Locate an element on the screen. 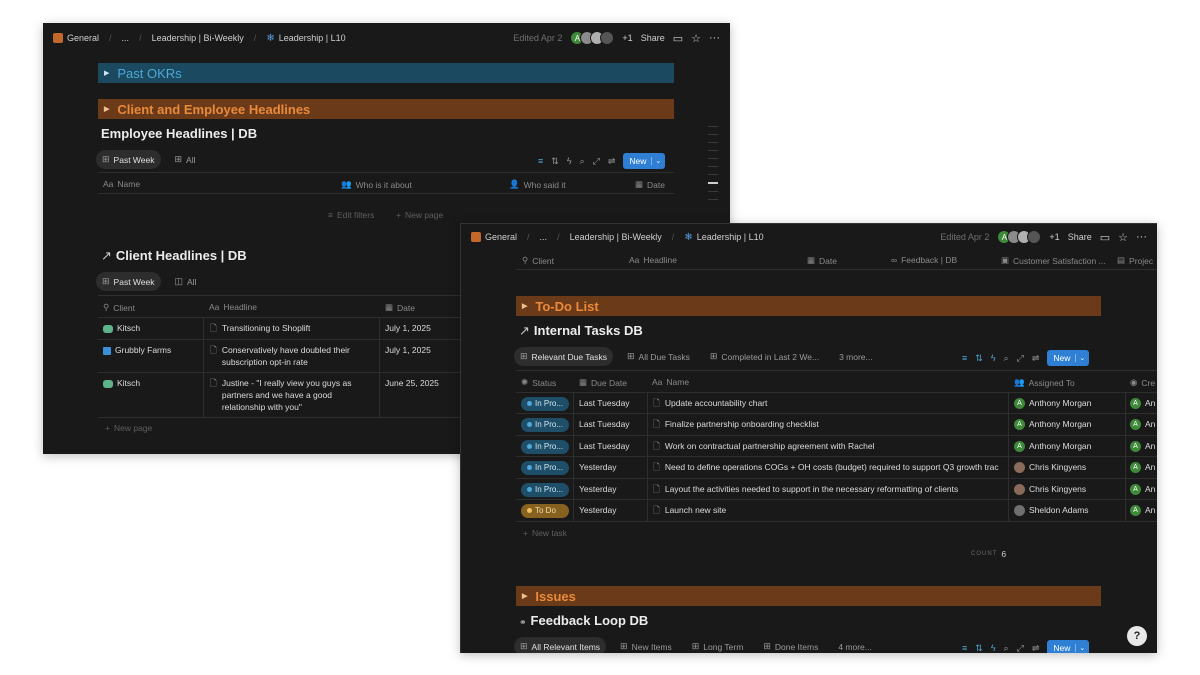 The width and height of the screenshot is (1200, 675). column-header-about: 👥 Who is it about is located at coordinates (376, 184).